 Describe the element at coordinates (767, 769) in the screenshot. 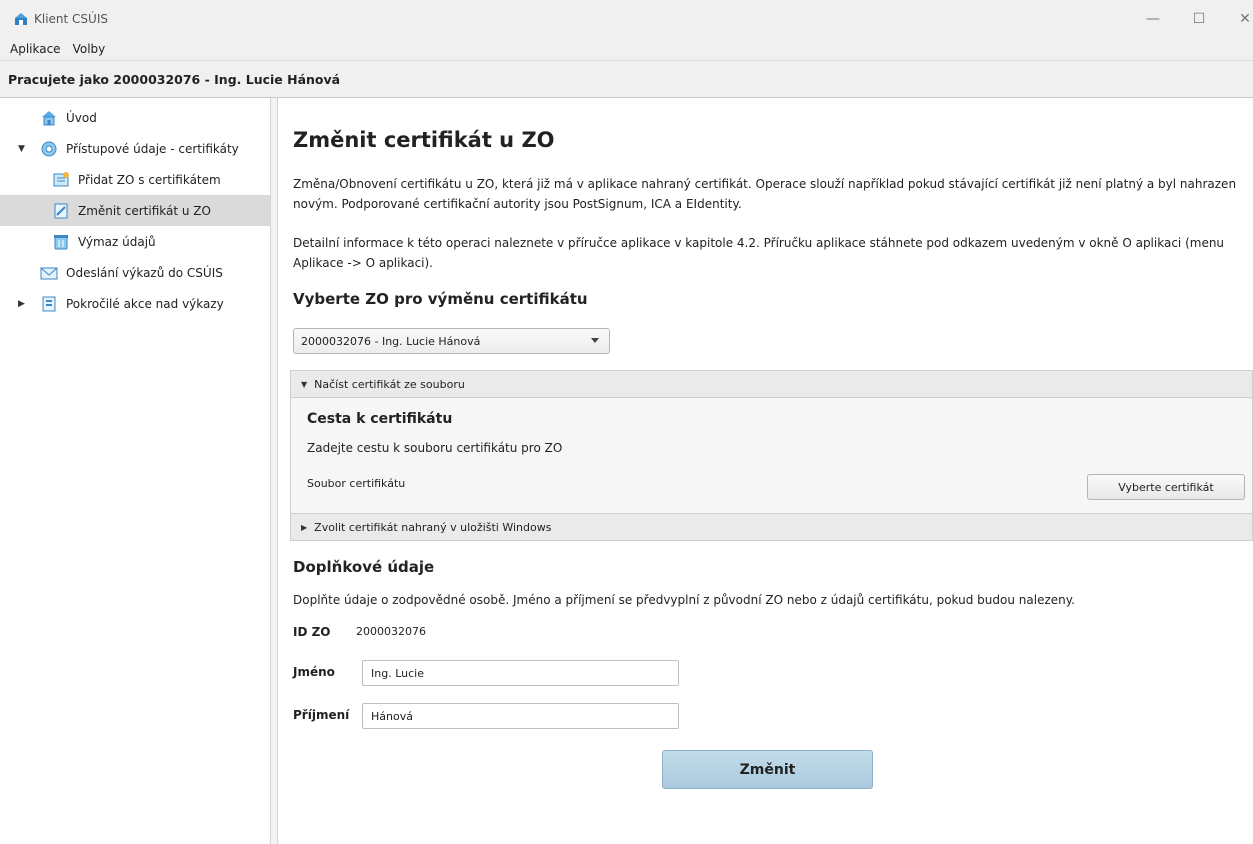

I see `change-button: Změnit` at that location.